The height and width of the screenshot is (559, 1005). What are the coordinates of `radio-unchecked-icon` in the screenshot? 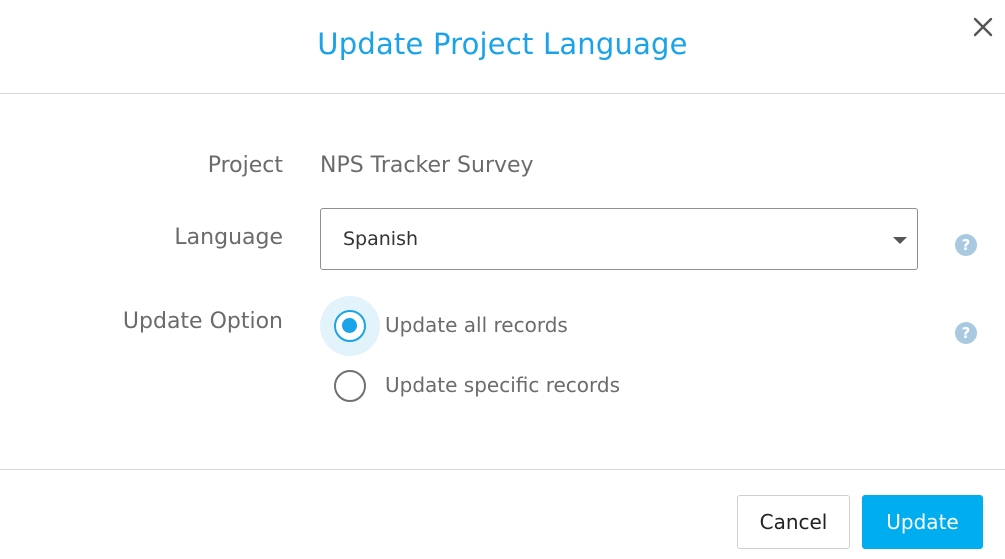 It's located at (350, 386).